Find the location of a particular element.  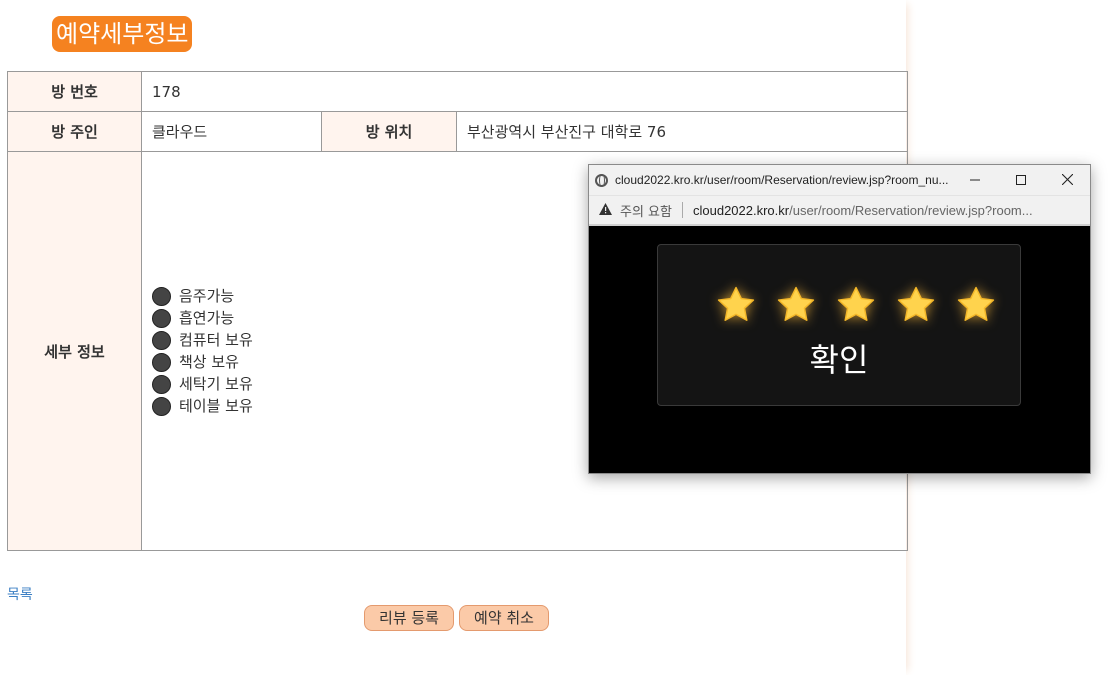

confirm-button: 확인 is located at coordinates (839, 358).